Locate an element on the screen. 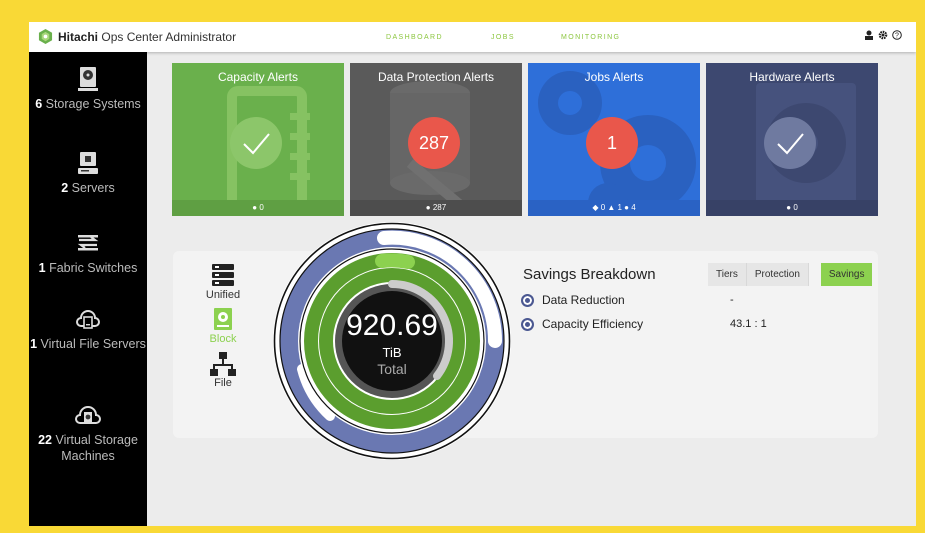 This screenshot has width=925, height=533. sidebar-item-virtual-file-servers: 1 Virtual File Servers is located at coordinates (88, 329).